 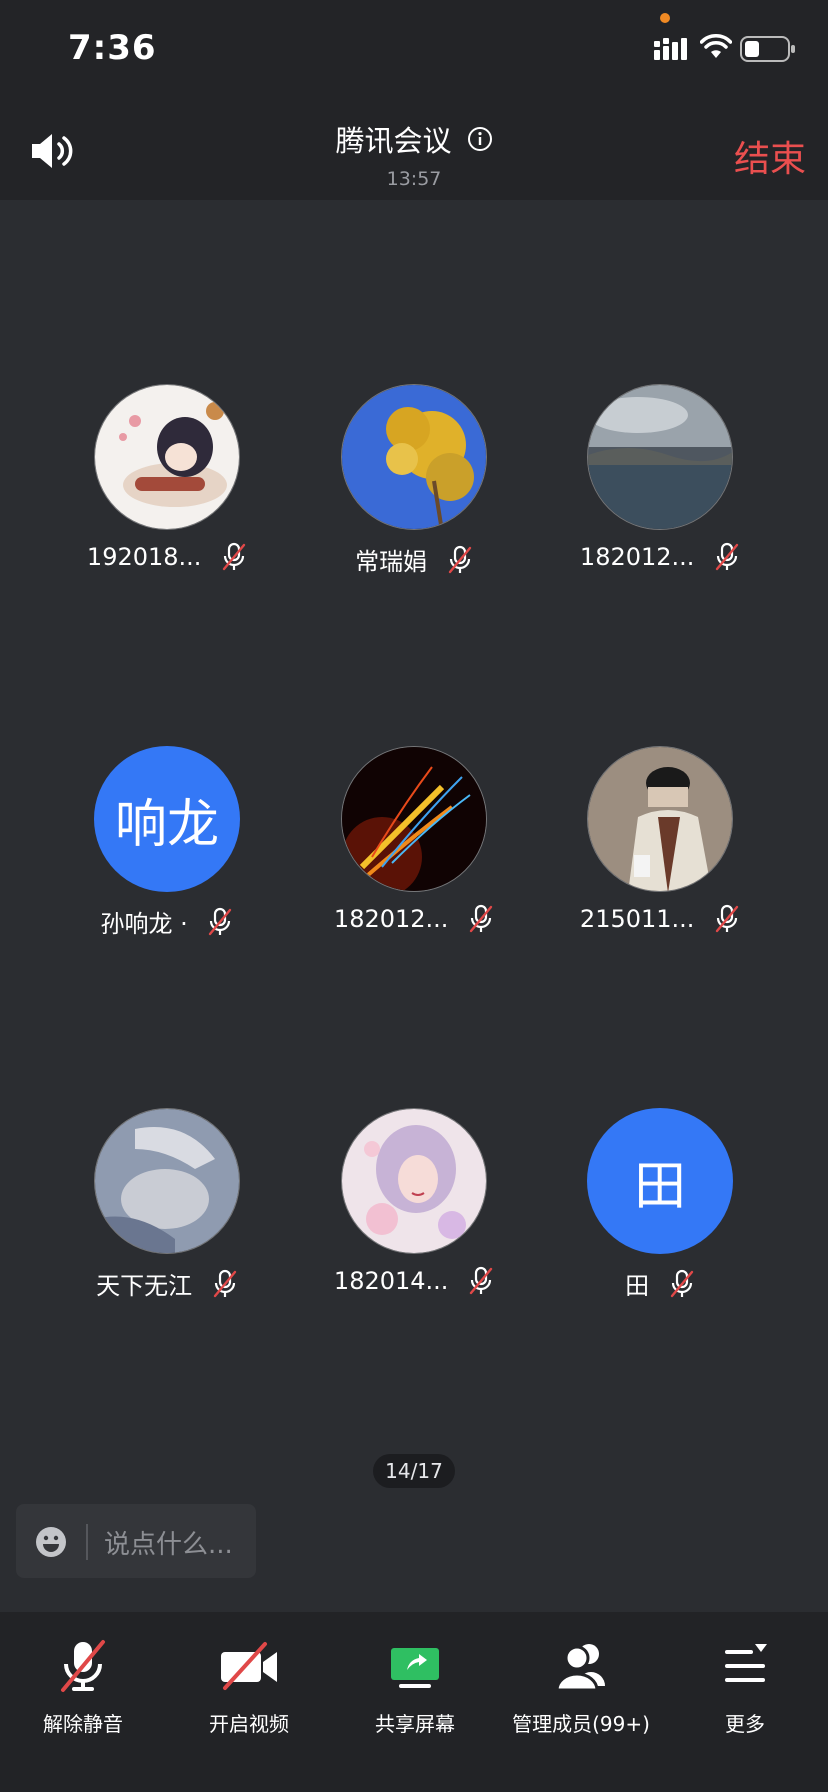 I want to click on unmute-button: 解除静音, so click(x=83, y=1686).